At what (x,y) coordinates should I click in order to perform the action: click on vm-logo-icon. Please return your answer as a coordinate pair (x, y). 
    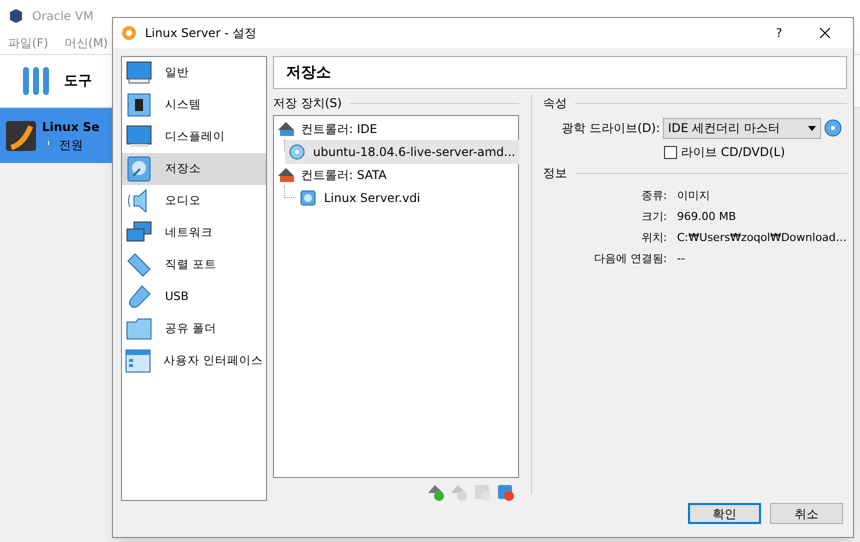
    Looking at the image, I should click on (21, 135).